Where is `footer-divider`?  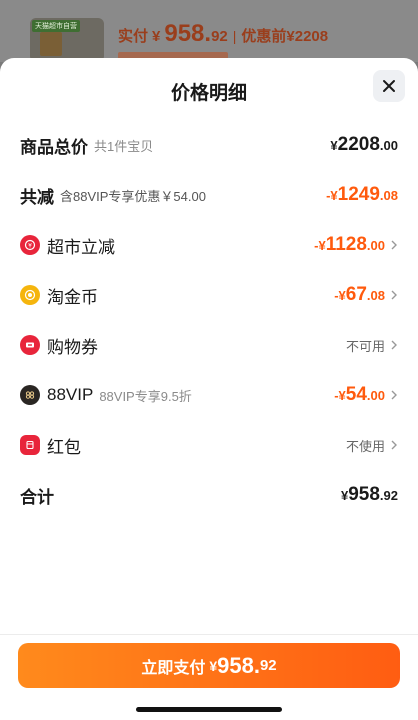
footer-divider is located at coordinates (209, 634).